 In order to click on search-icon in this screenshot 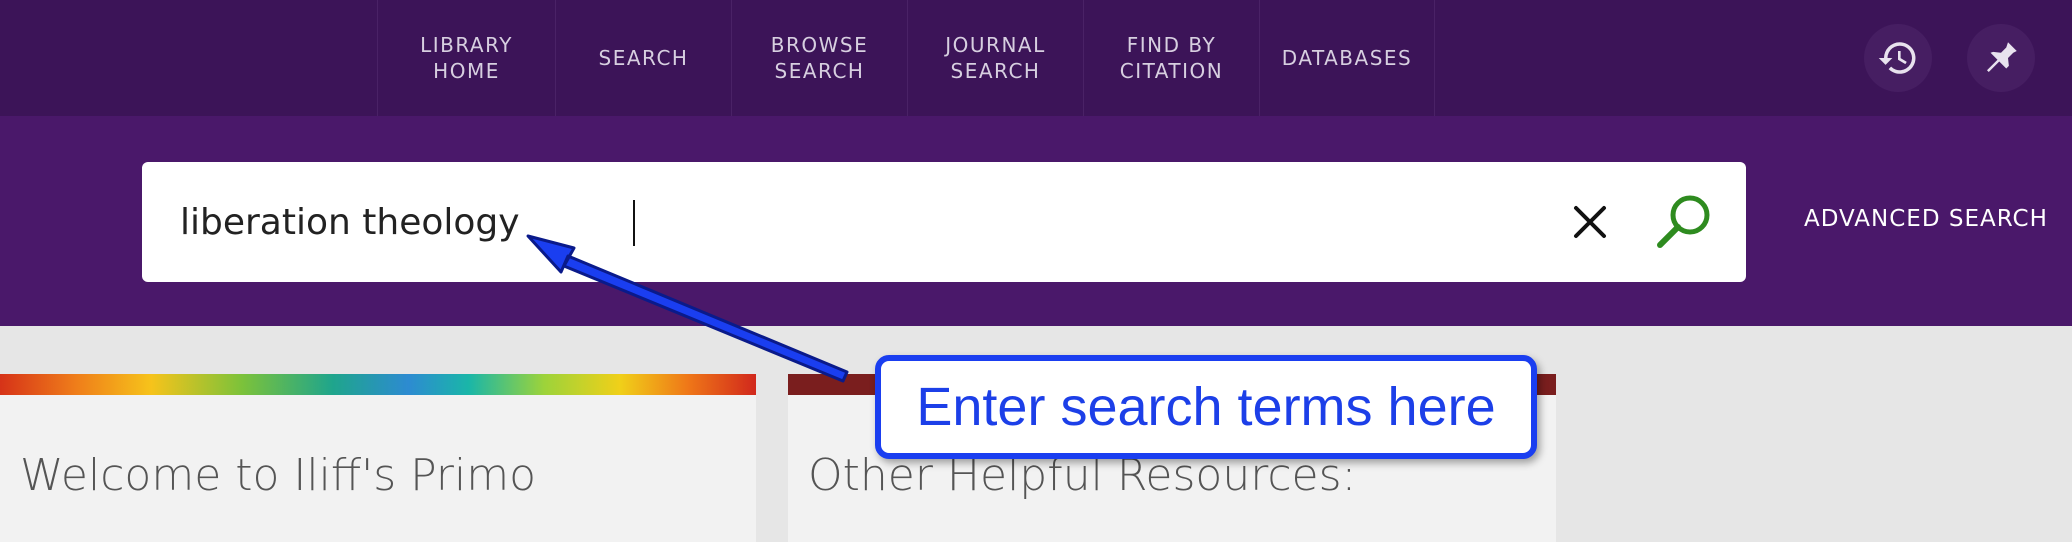, I will do `click(1683, 221)`.